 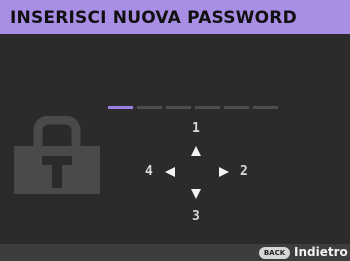 I want to click on back-label: Indietro, so click(x=321, y=252).